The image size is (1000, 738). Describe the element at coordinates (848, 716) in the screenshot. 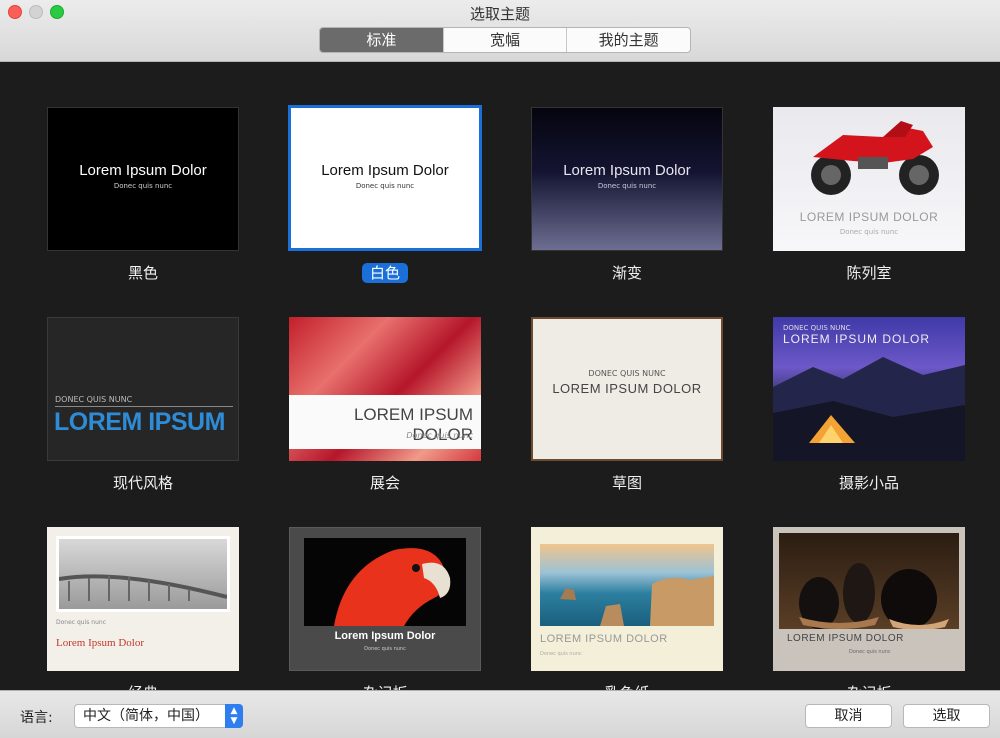

I see `cancel-button: 取消` at that location.